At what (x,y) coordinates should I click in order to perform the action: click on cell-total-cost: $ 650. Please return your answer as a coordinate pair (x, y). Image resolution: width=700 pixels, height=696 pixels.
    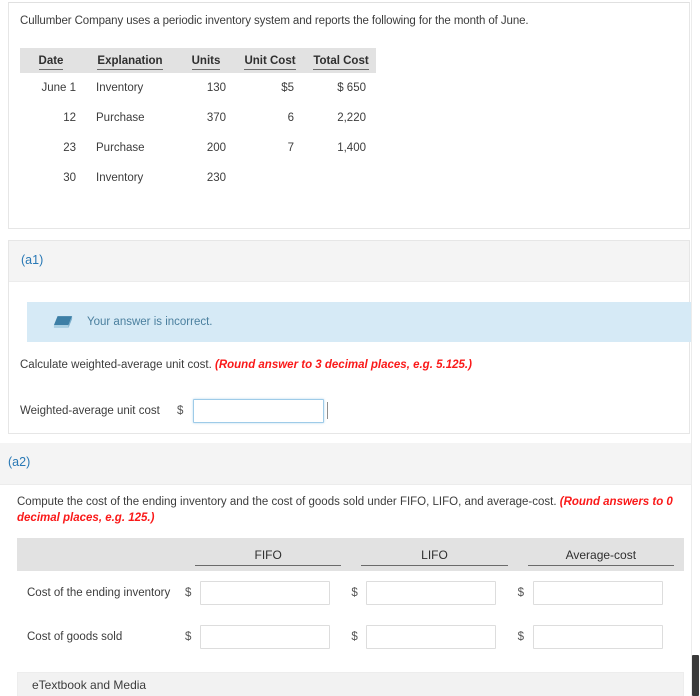
    Looking at the image, I should click on (351, 88).